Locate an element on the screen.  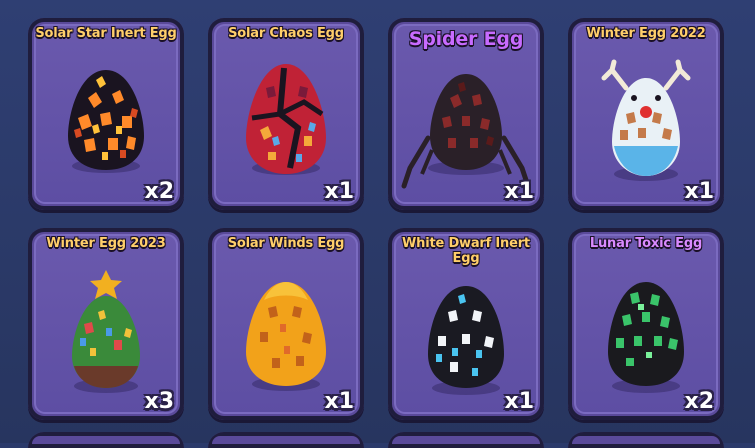
egg-card-solar-chaos: Solar Chaos Egg x1 is located at coordinates (286, 114).